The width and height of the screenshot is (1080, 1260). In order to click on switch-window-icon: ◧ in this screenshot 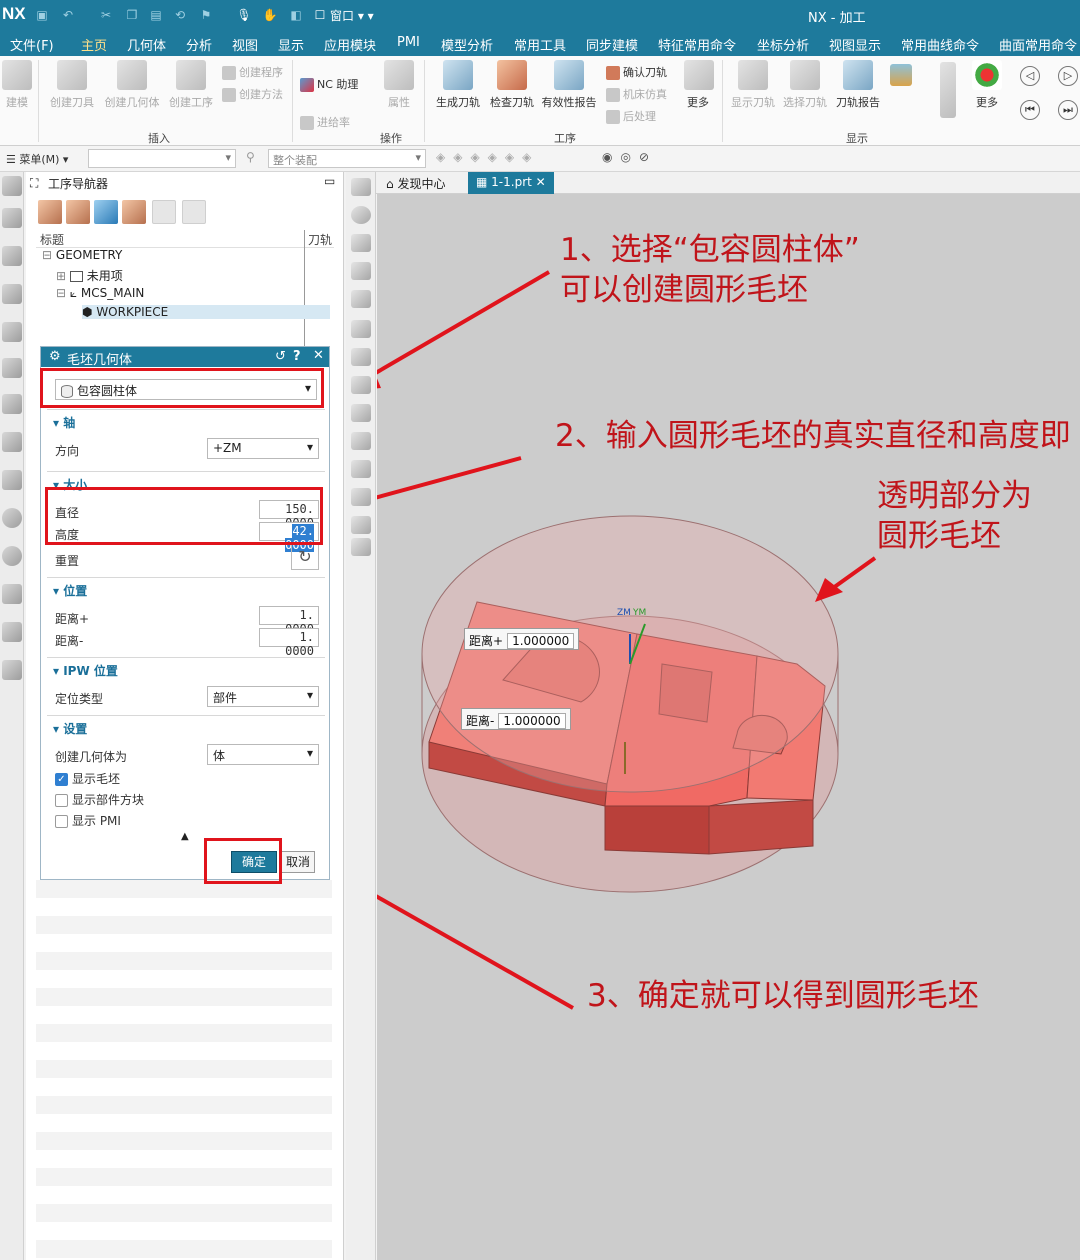, I will do `click(296, 15)`.